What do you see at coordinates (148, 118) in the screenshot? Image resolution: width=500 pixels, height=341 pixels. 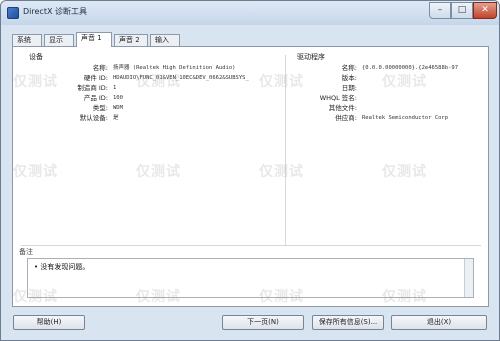 I see `device-row: 默认设备: 是` at bounding box center [148, 118].